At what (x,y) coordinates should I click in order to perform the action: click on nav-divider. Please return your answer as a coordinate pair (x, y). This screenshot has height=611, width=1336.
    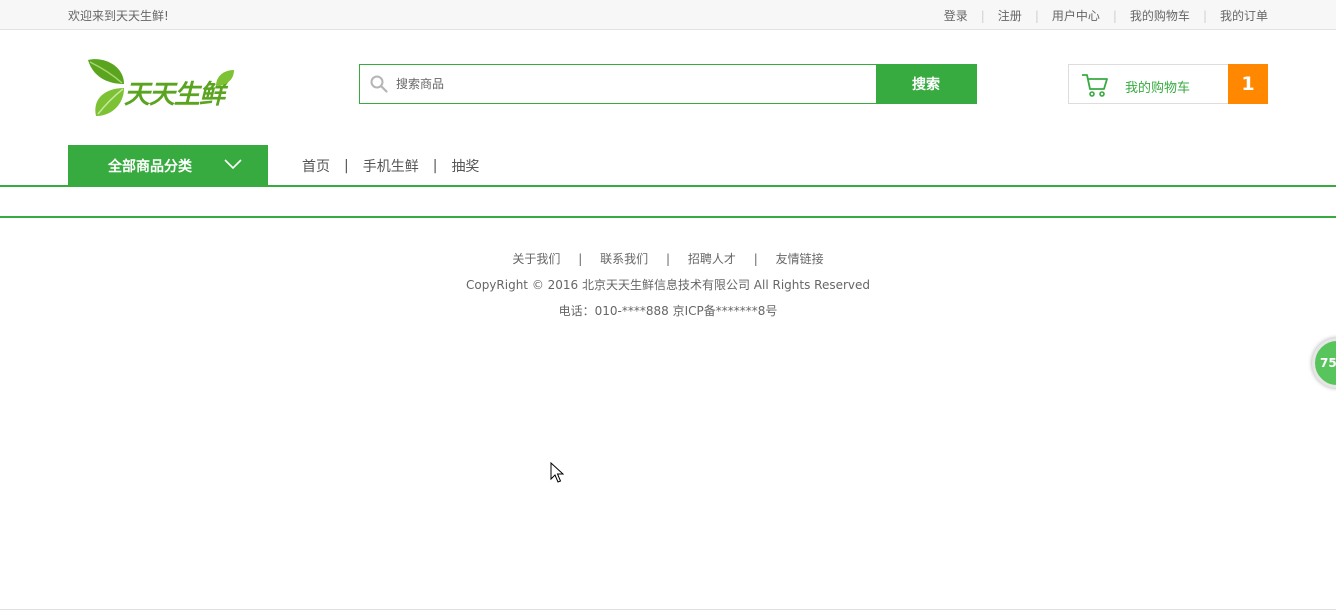
    Looking at the image, I should click on (668, 186).